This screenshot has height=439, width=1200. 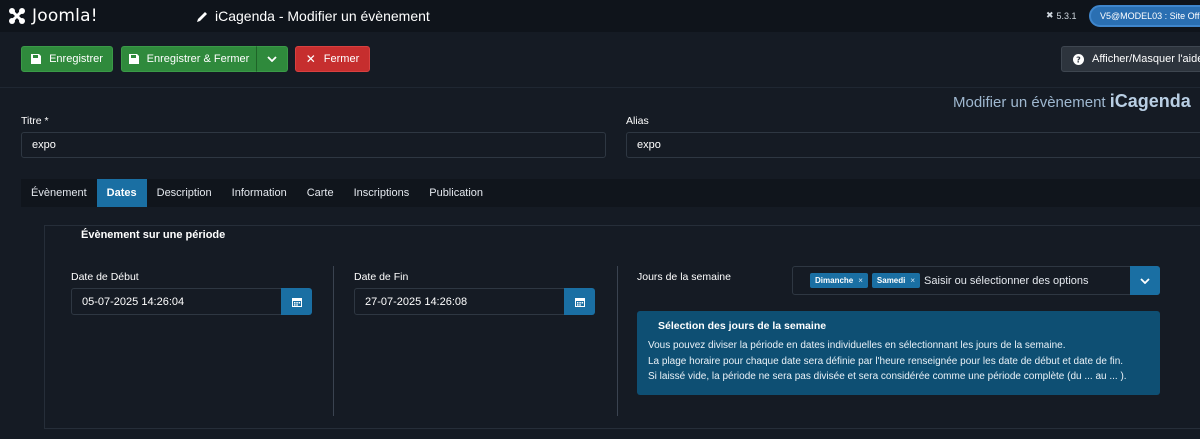 I want to click on weekday-chip-label: Dimanche, so click(x=834, y=280).